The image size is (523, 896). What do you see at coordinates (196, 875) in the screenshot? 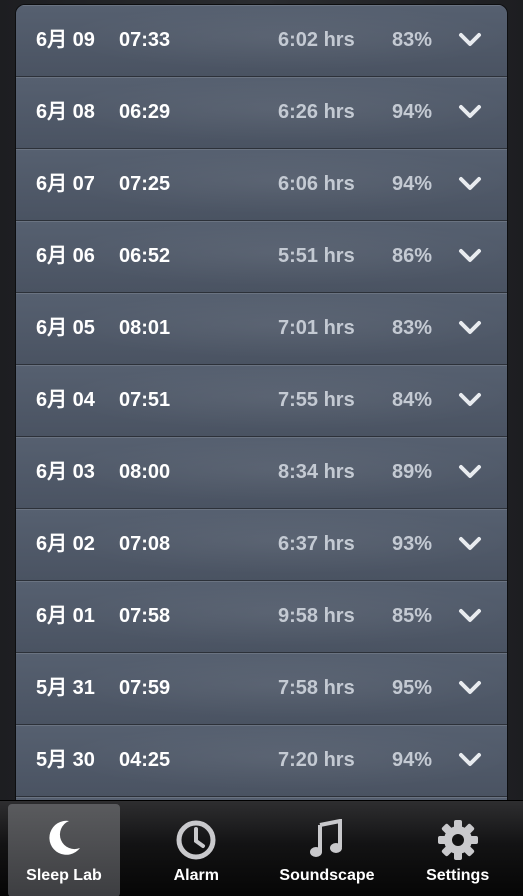
I see `tab-label: Alarm` at bounding box center [196, 875].